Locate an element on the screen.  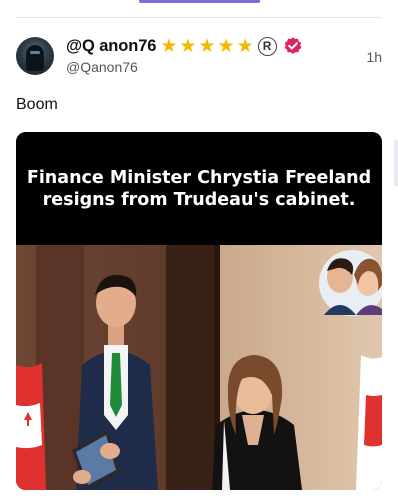
registered-icon: R is located at coordinates (267, 46).